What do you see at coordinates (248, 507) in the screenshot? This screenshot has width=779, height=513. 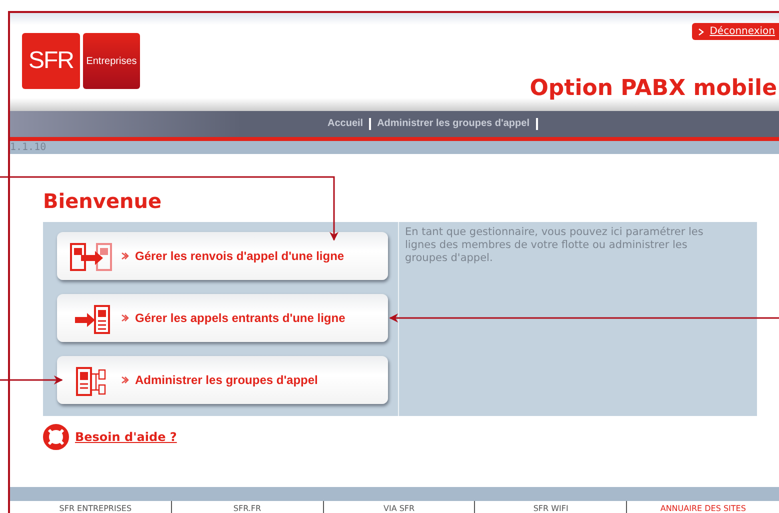 I see `footer-link: SFR.FR` at bounding box center [248, 507].